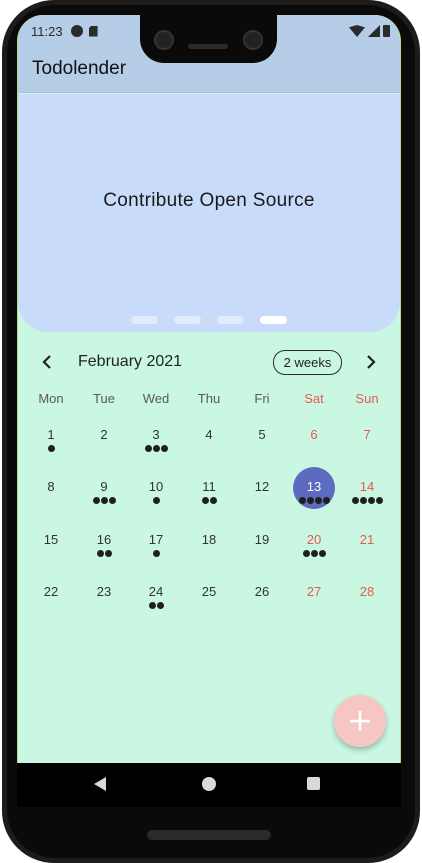 The image size is (422, 863). What do you see at coordinates (208, 46) in the screenshot?
I see `earpiece-speaker` at bounding box center [208, 46].